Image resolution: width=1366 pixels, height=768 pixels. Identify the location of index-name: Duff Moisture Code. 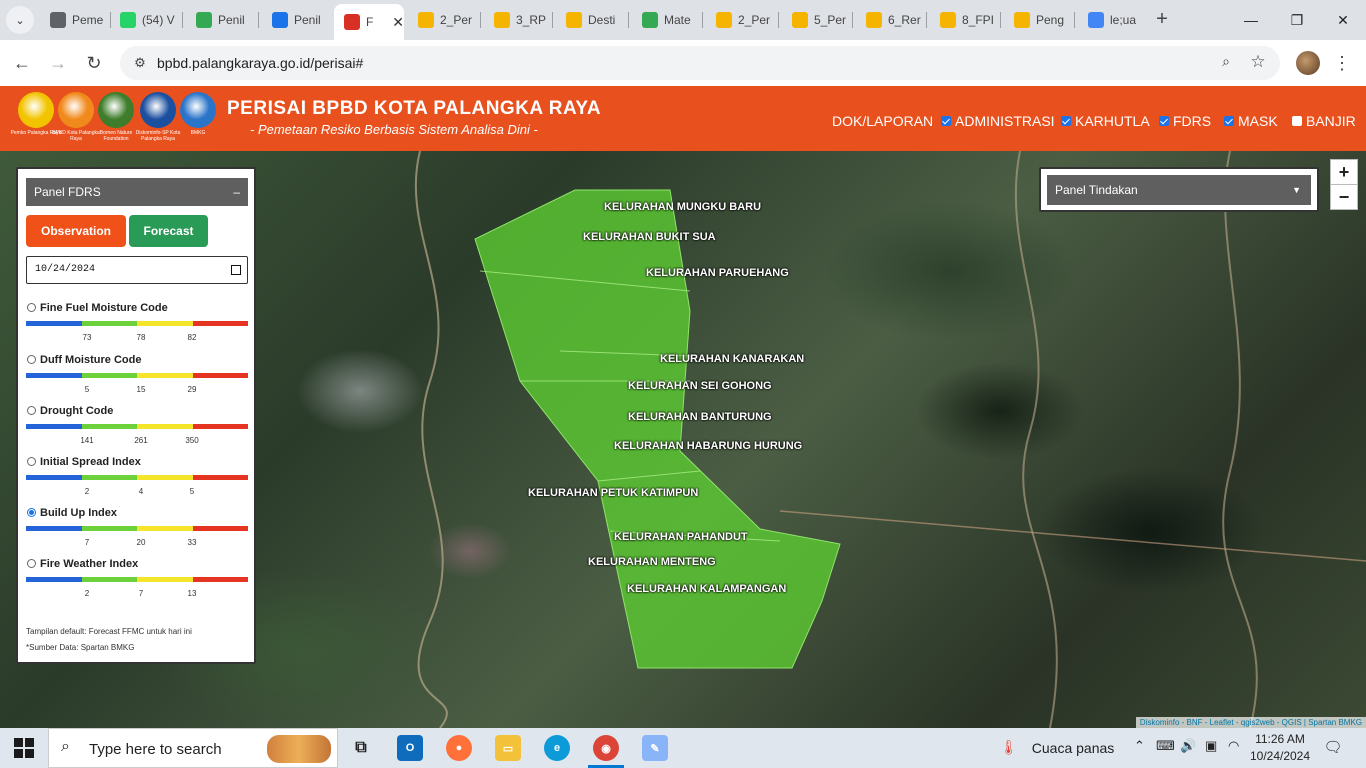
(91, 360).